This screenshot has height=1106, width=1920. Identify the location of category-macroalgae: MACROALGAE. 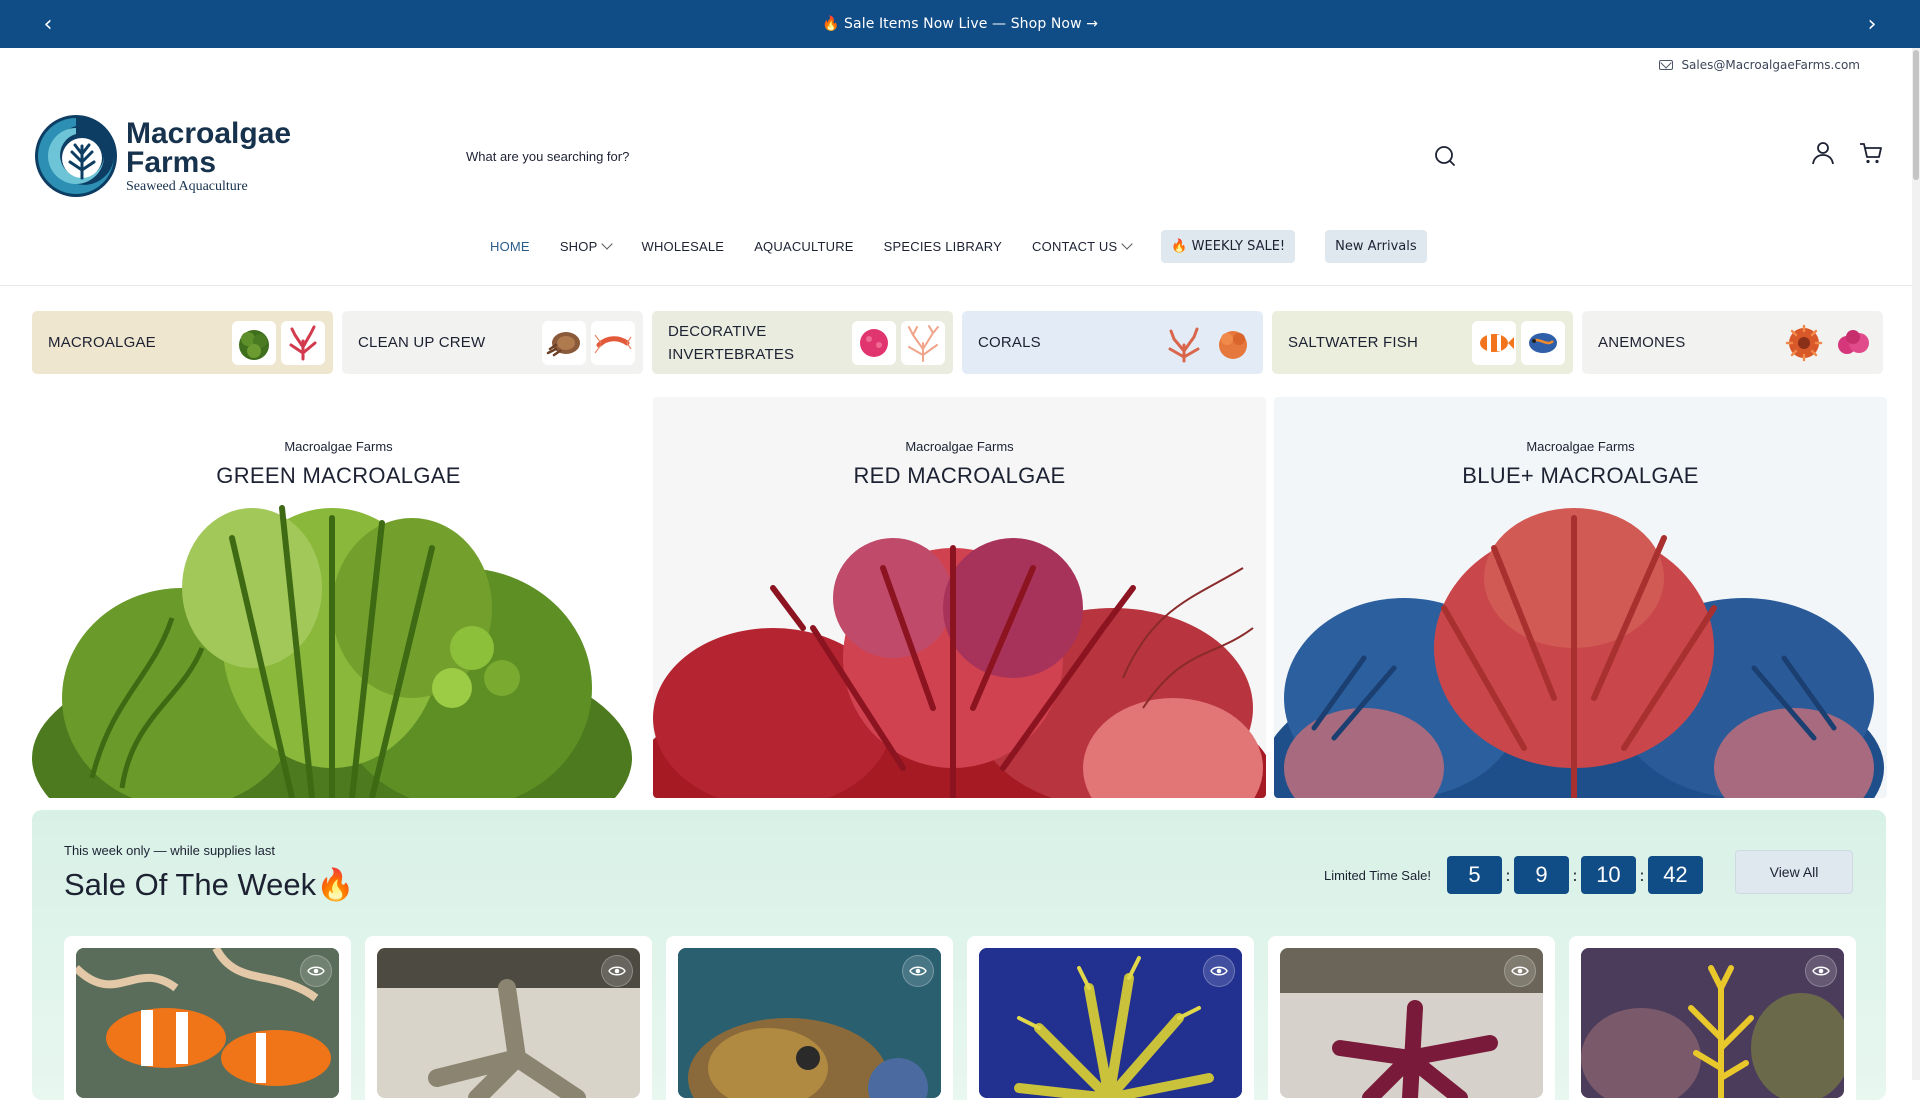
(182, 342).